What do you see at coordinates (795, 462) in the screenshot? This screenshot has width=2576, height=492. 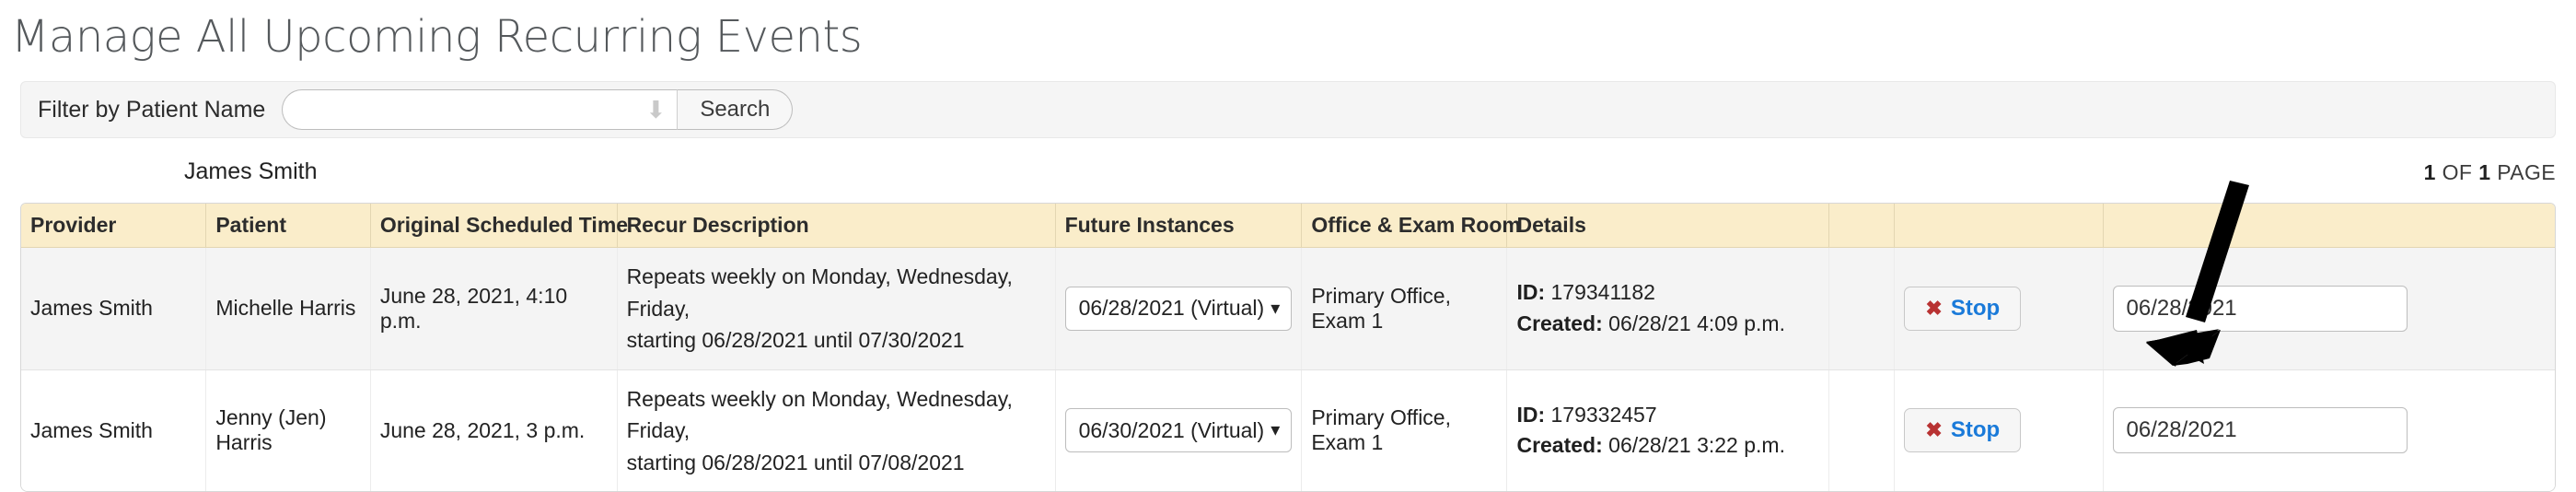 I see `recur-line-2: starting 06/28/2021 until 07/08/2021` at bounding box center [795, 462].